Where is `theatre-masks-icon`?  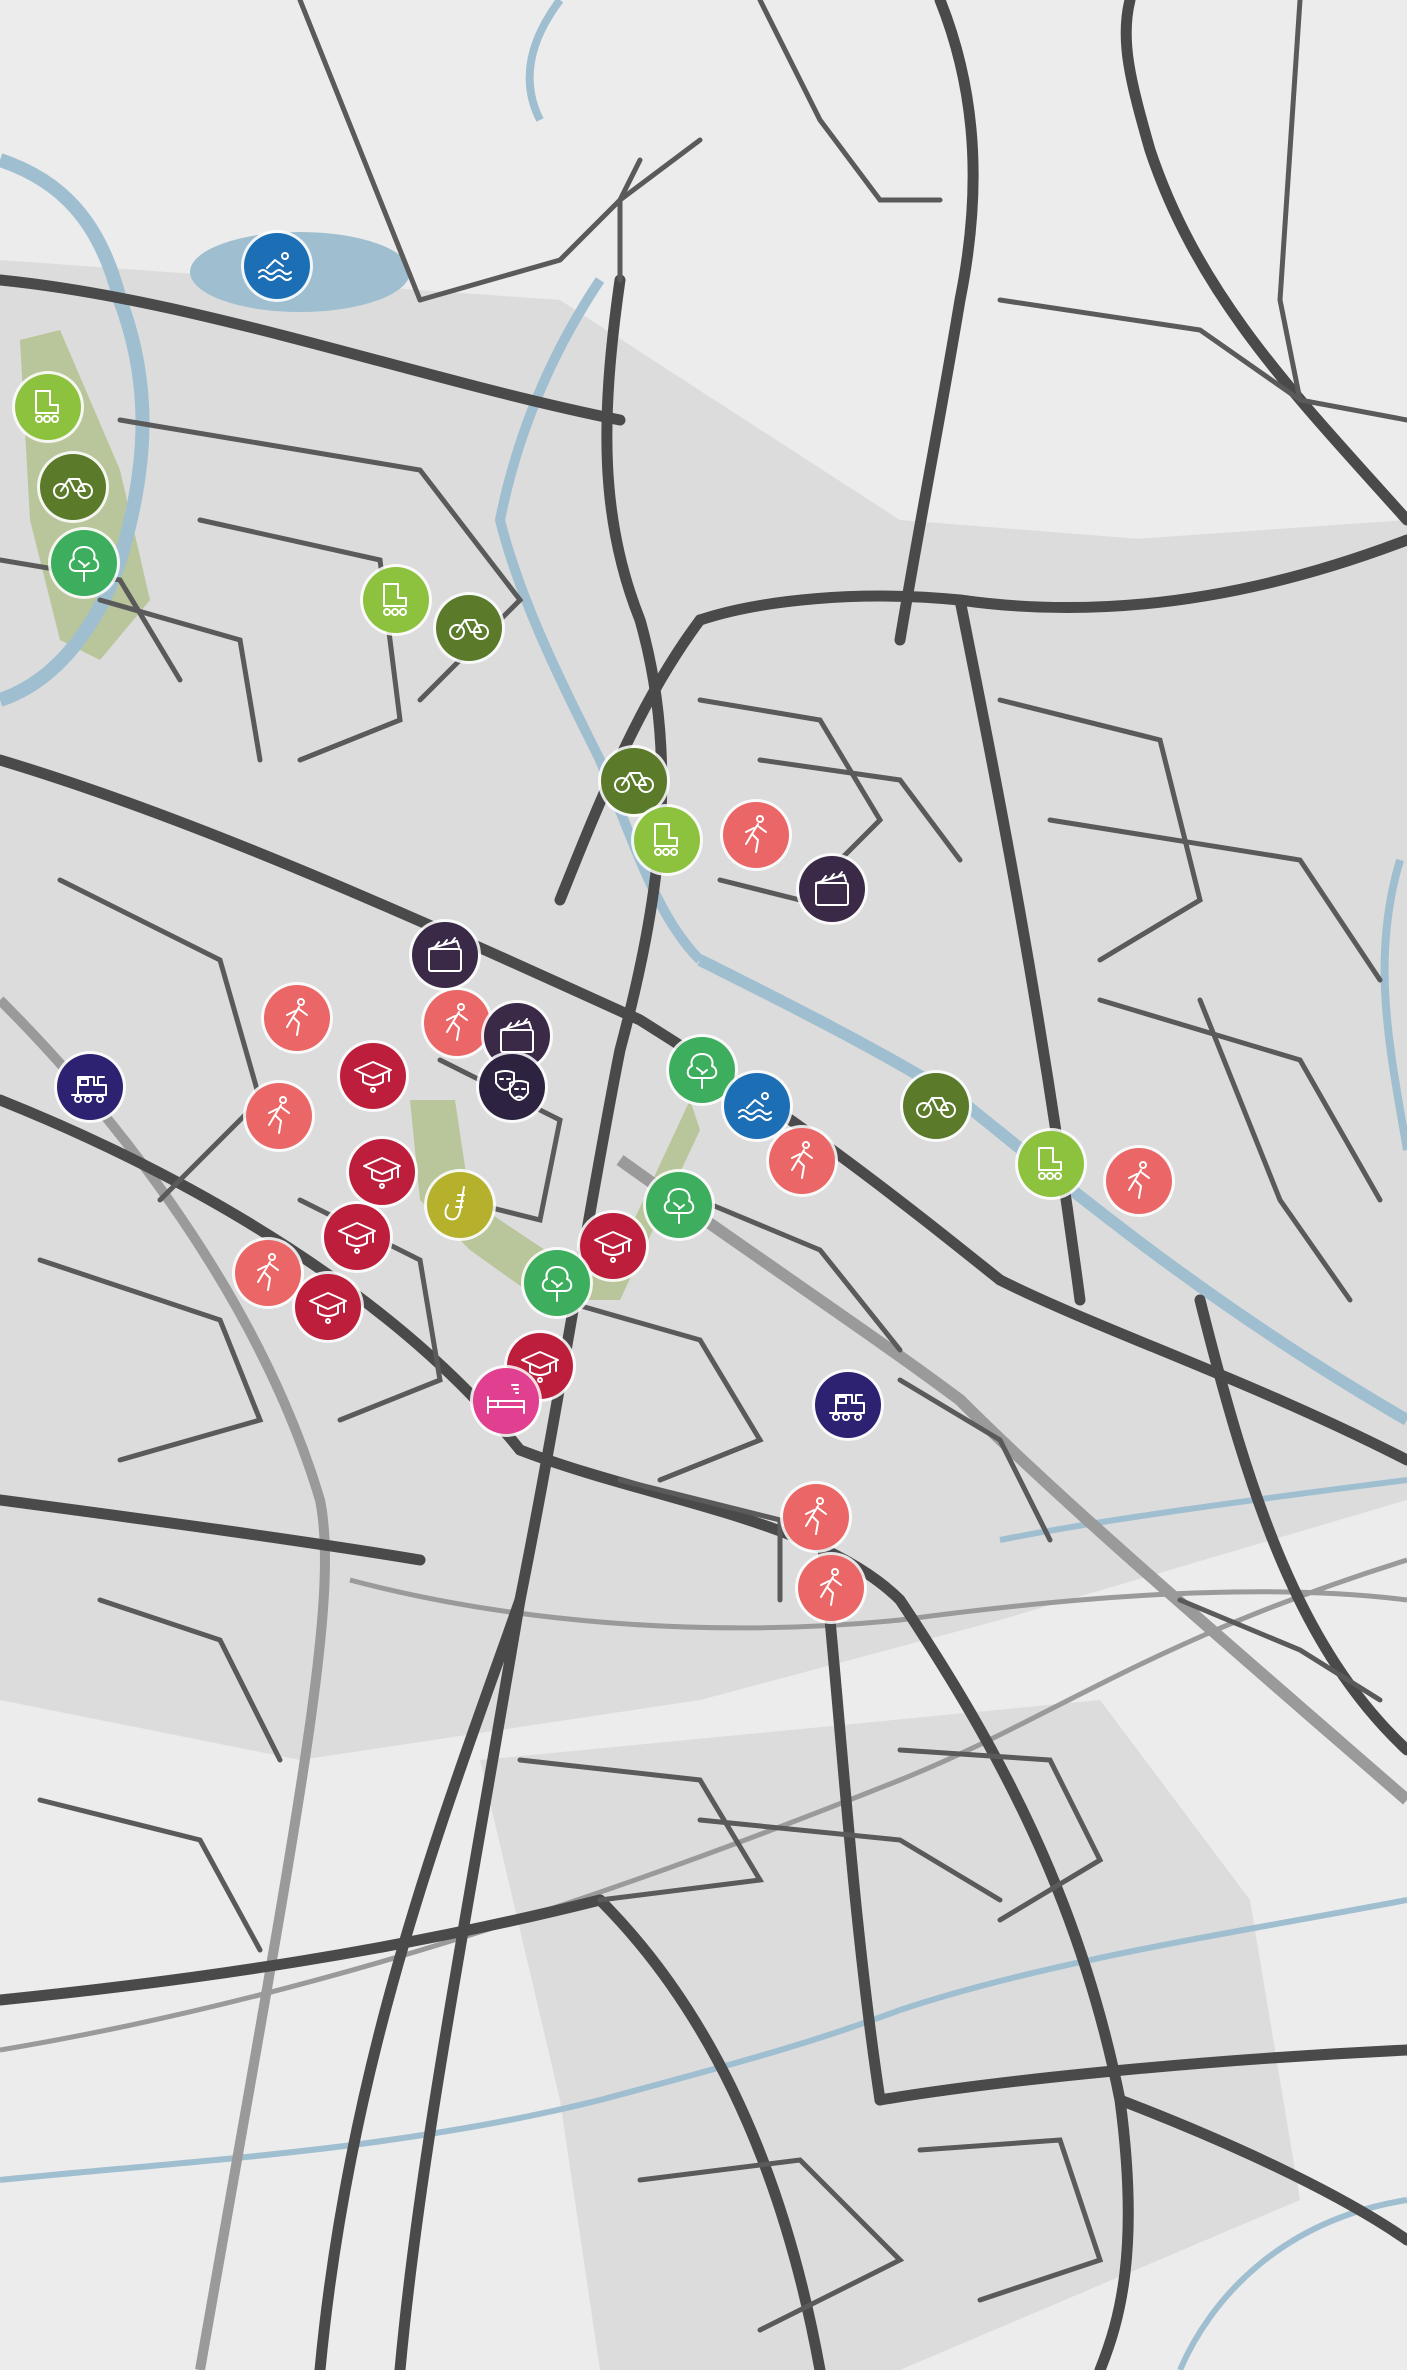 theatre-masks-icon is located at coordinates (512, 1085).